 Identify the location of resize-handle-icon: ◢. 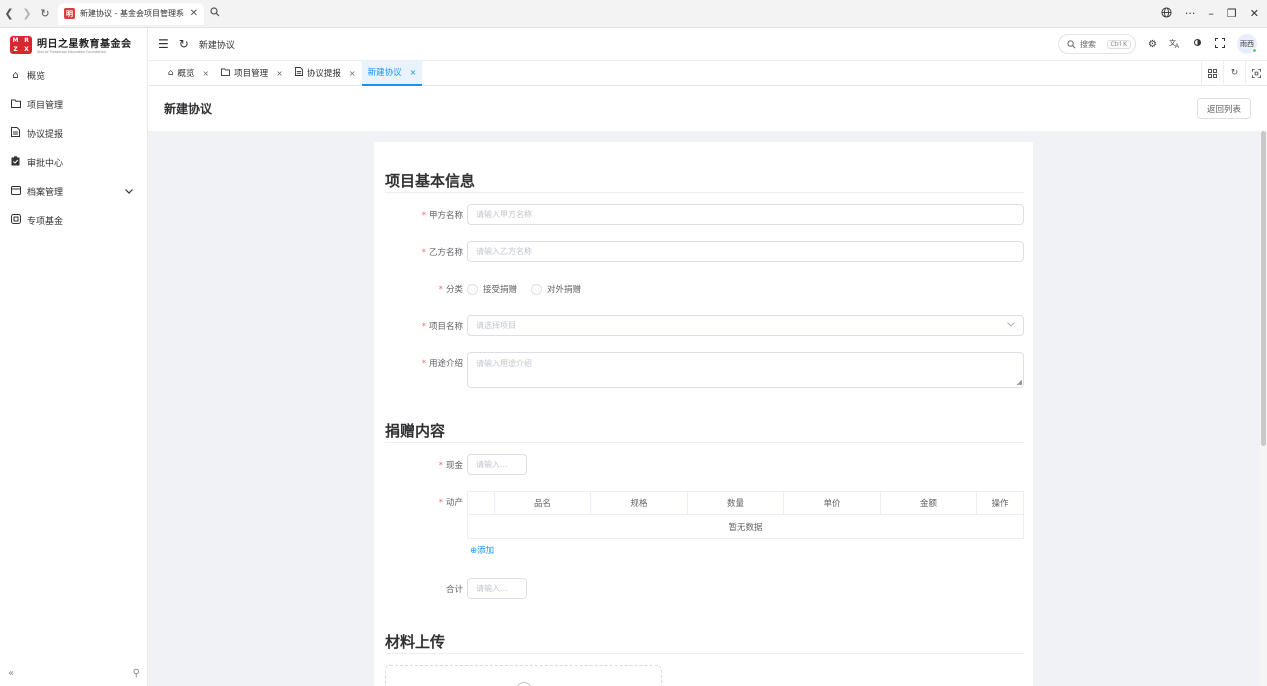
(1019, 382).